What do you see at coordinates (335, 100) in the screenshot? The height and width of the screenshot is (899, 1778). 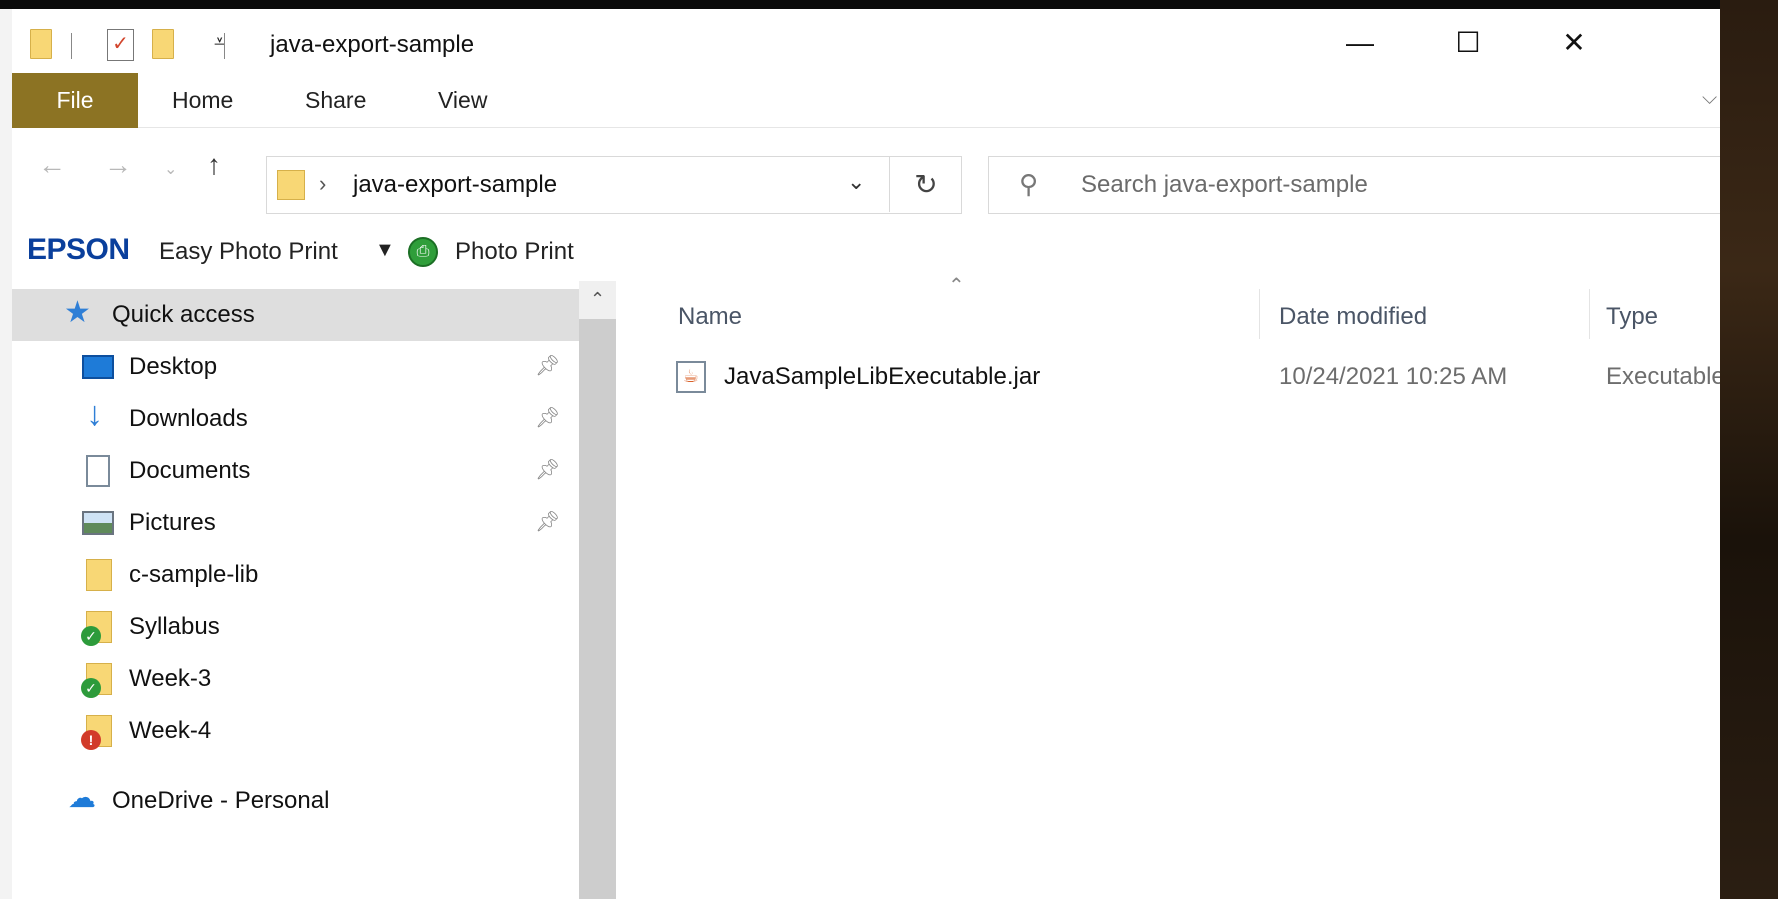 I see `tab-share: Share` at bounding box center [335, 100].